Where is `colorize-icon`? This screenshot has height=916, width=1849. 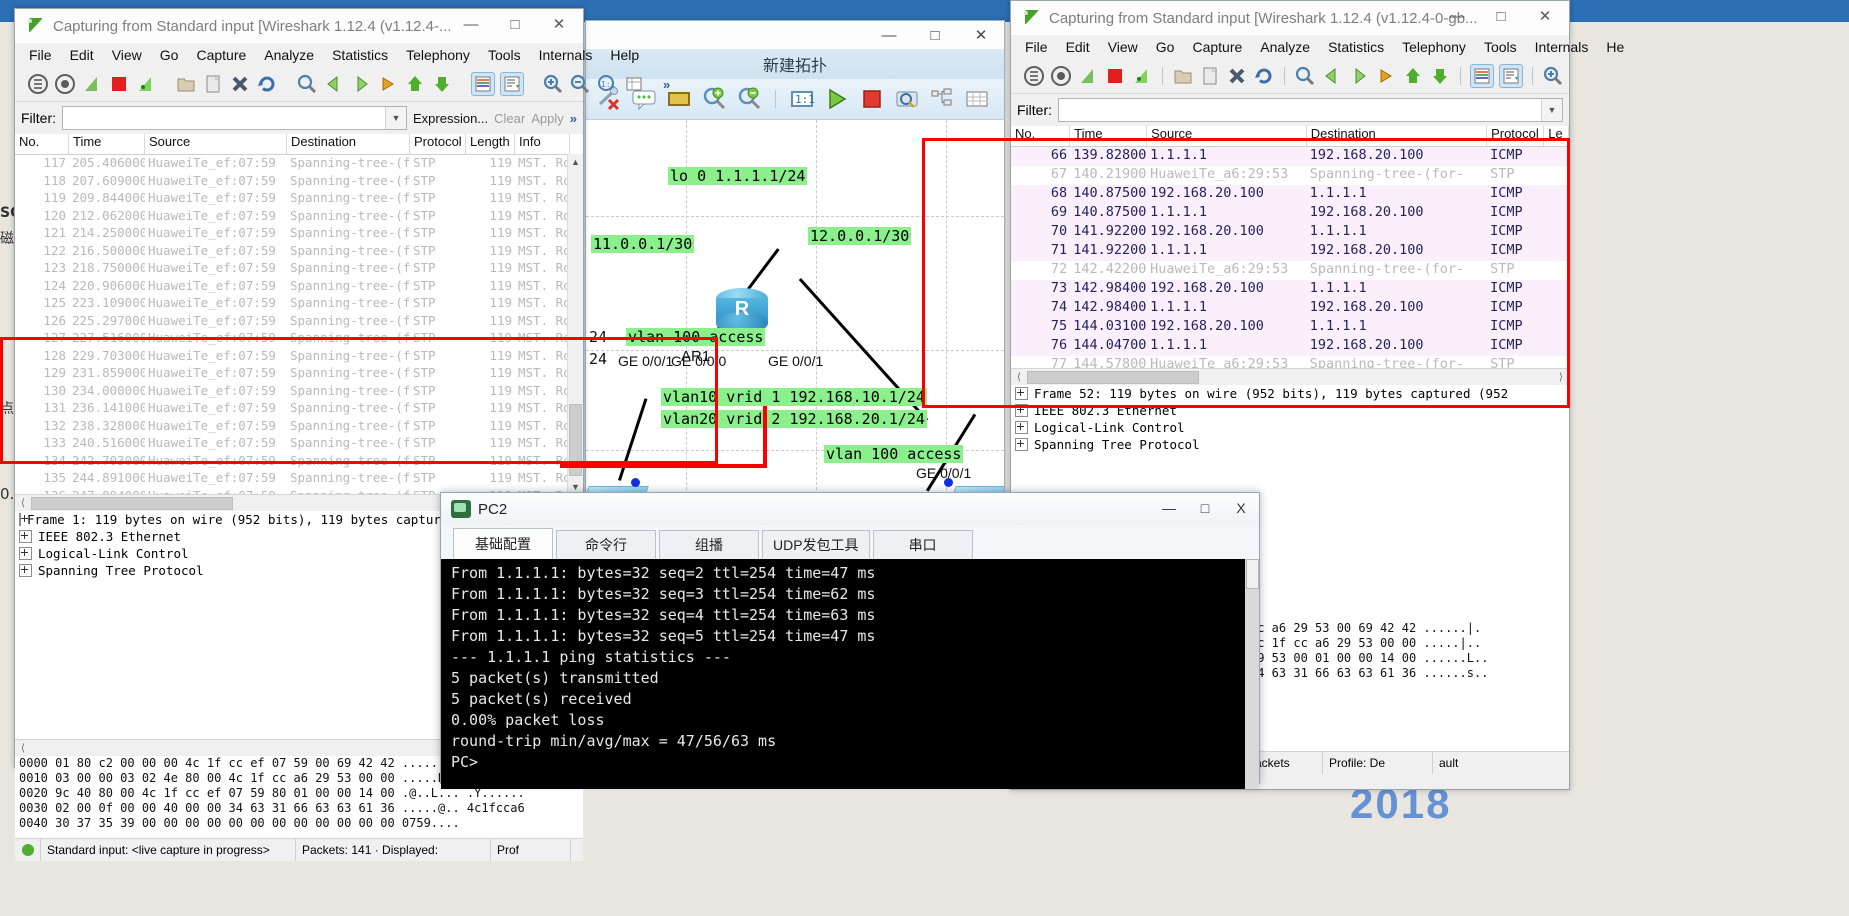
colorize-icon is located at coordinates (1482, 76).